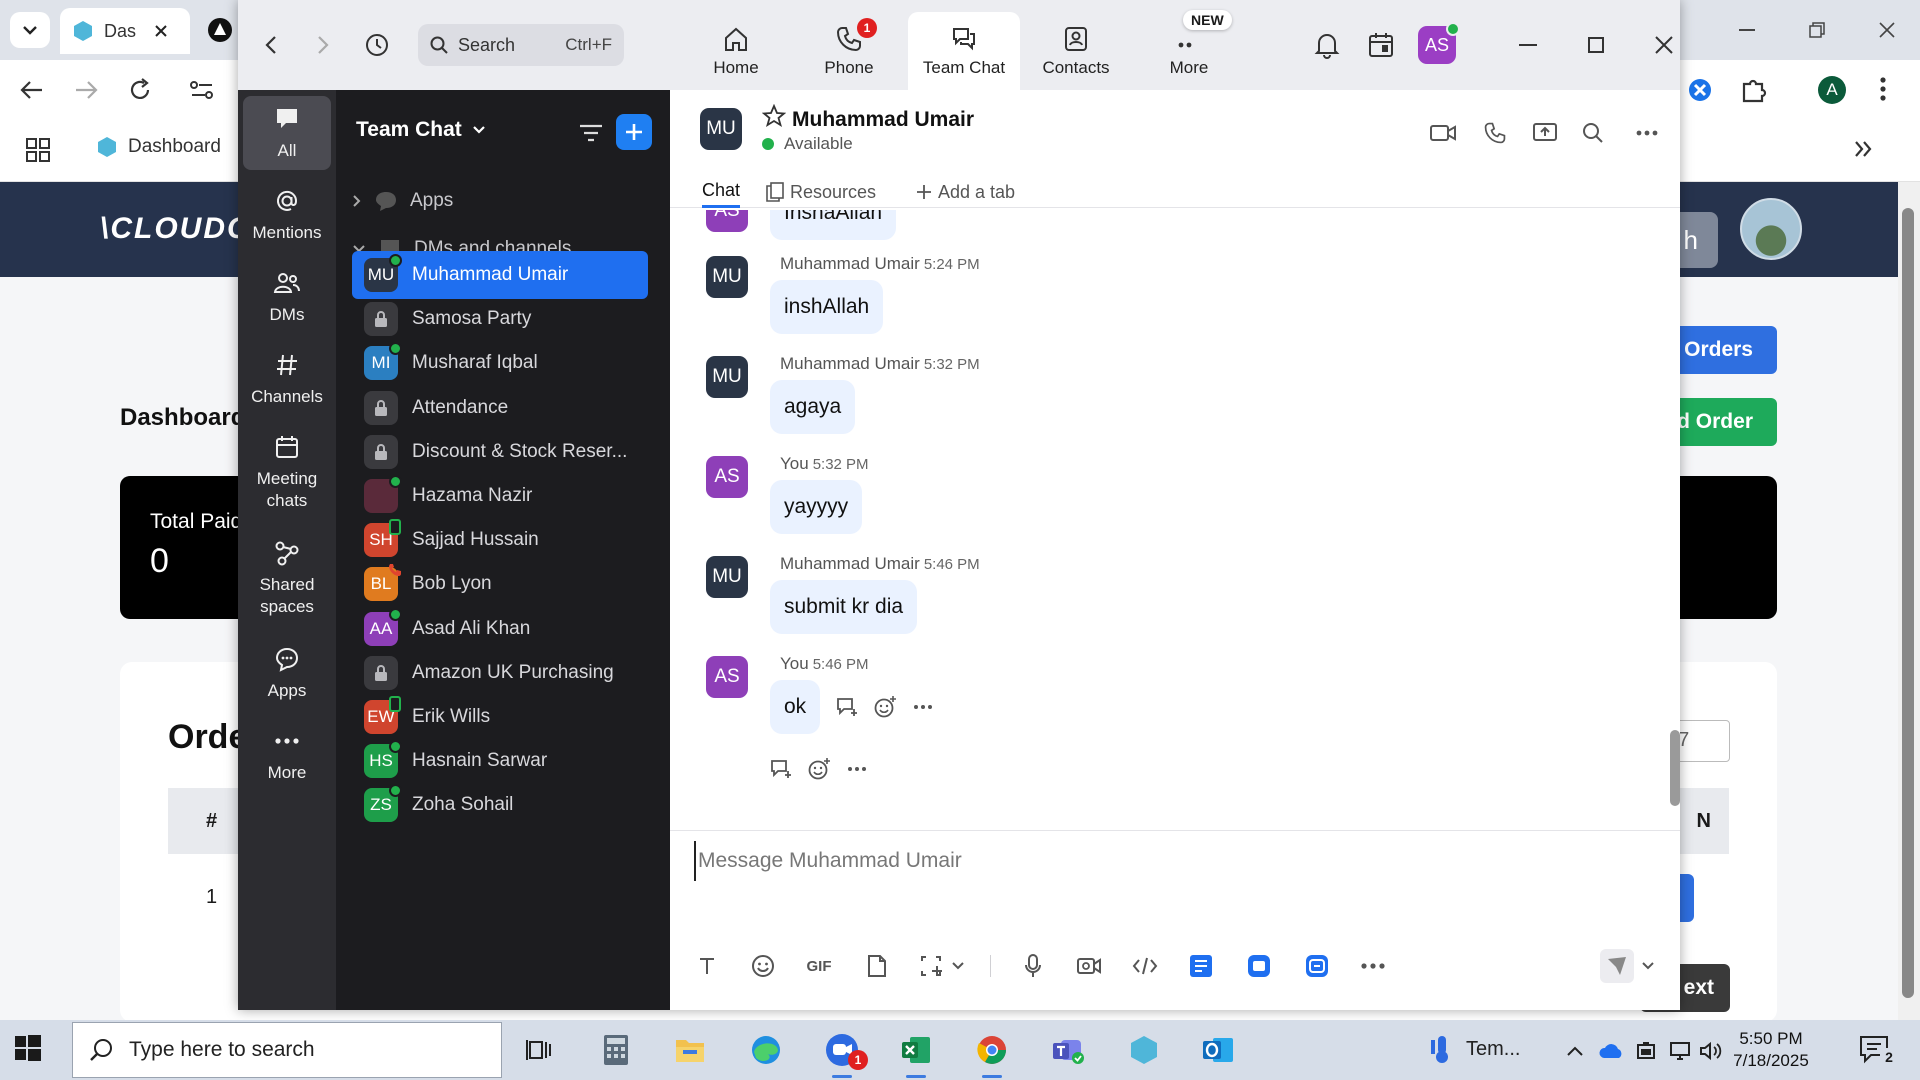 The height and width of the screenshot is (1080, 1920). What do you see at coordinates (1687, 898) in the screenshot?
I see `row-action-button` at bounding box center [1687, 898].